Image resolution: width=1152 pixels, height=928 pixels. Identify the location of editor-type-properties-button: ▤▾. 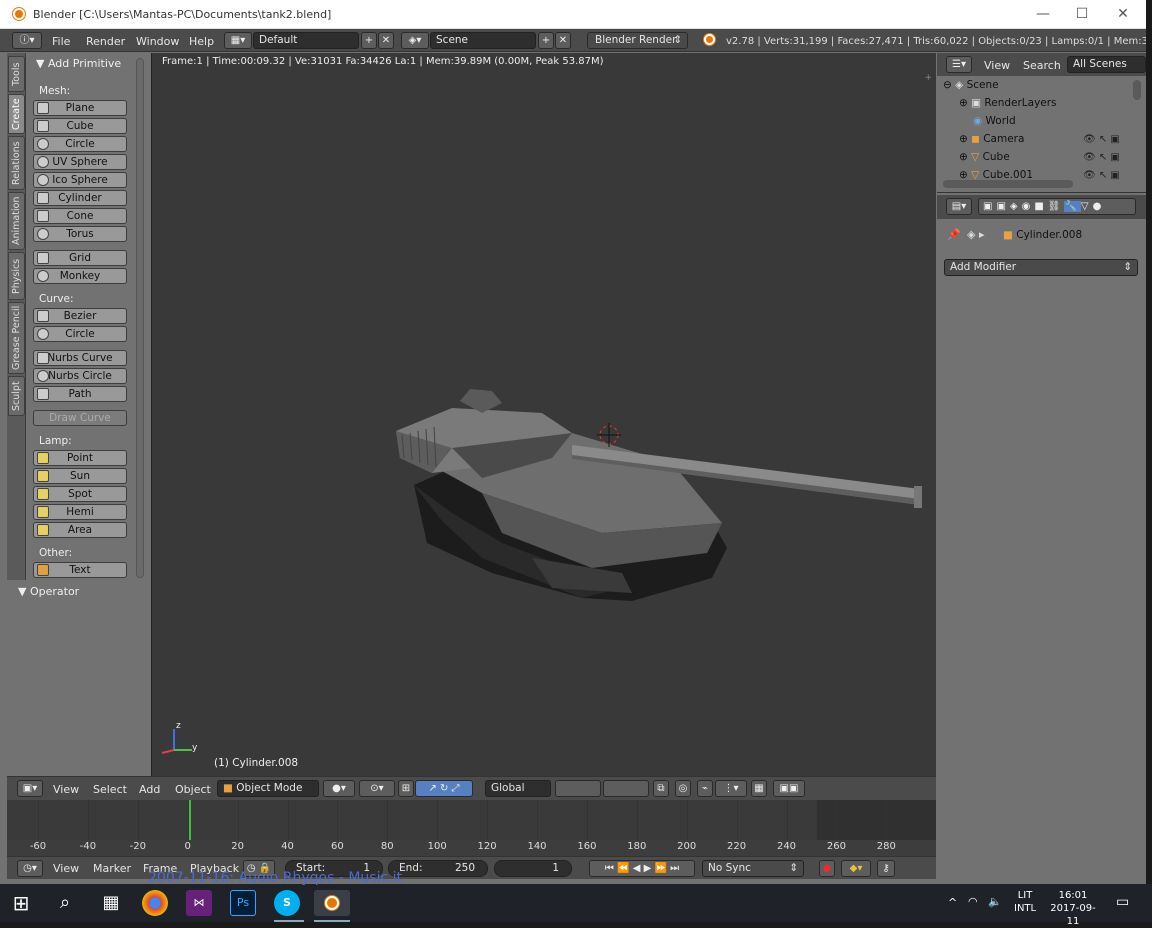
(959, 206).